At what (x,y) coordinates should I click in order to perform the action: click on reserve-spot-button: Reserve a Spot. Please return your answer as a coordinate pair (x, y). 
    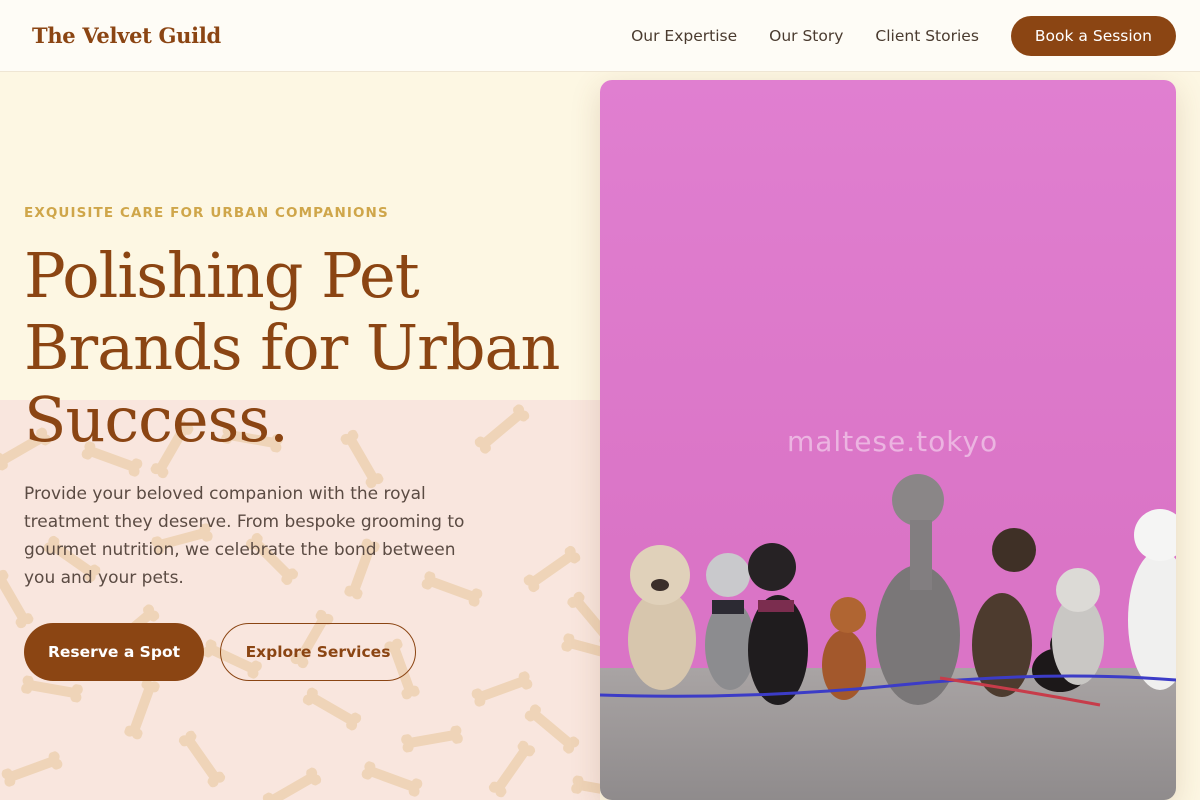
    Looking at the image, I should click on (114, 652).